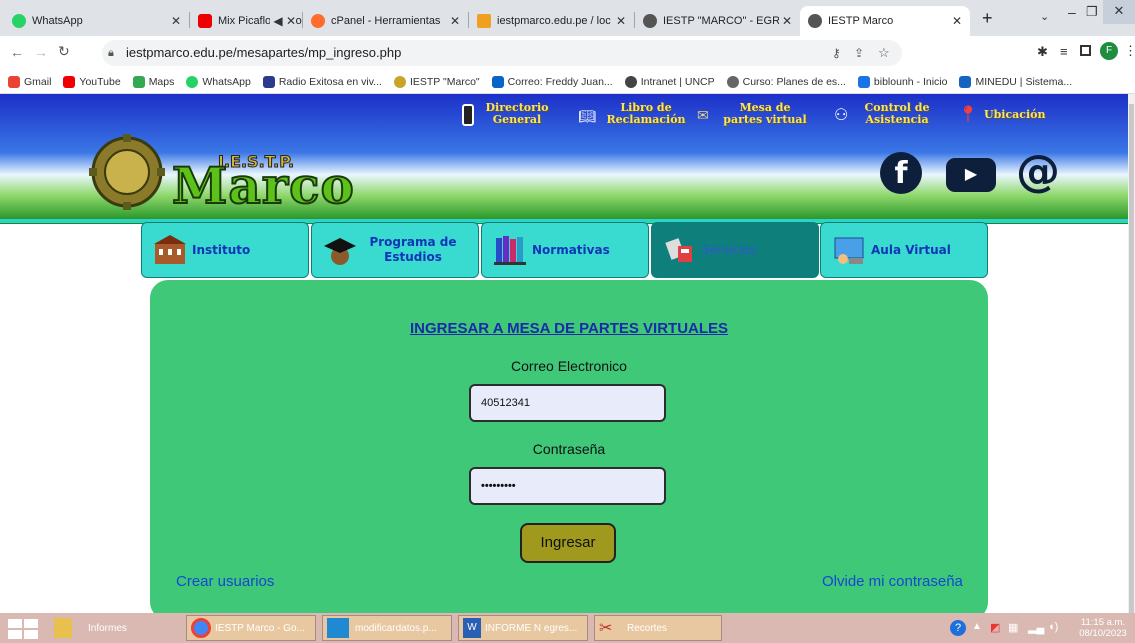 Image resolution: width=1135 pixels, height=643 pixels. Describe the element at coordinates (1053, 627) in the screenshot. I see `volume-icon: ◖)` at that location.